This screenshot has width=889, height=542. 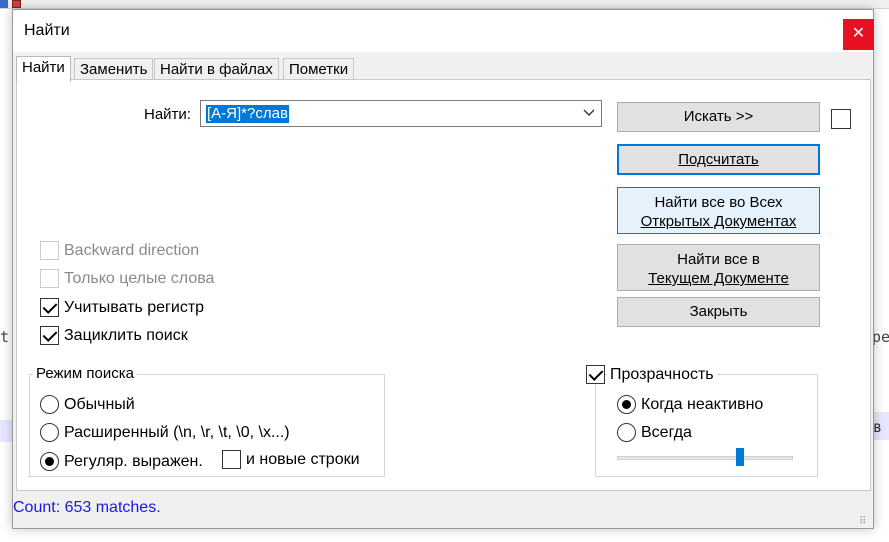 I want to click on find-label: Найти:, so click(x=167, y=114).